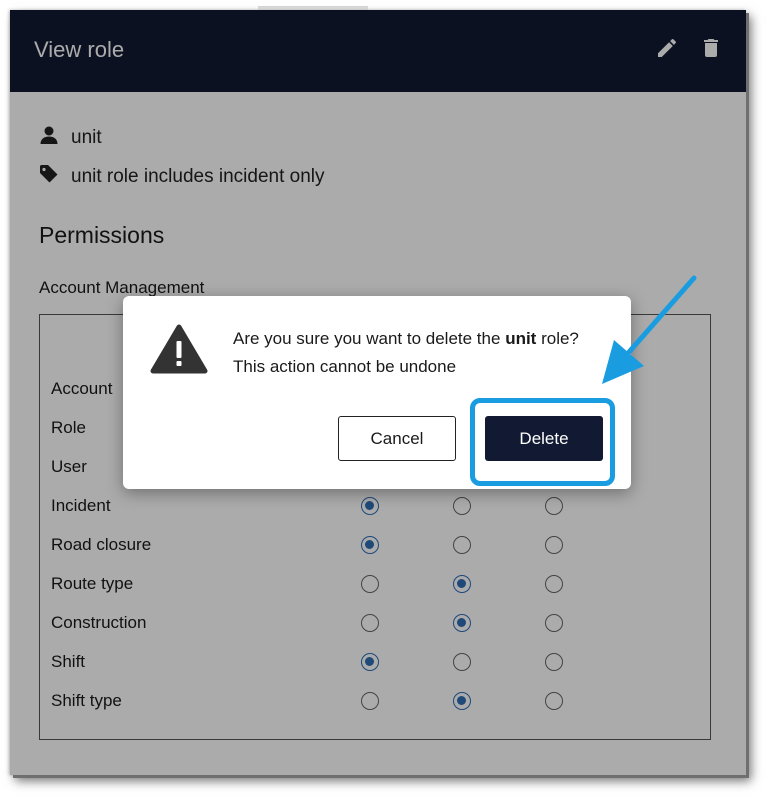  What do you see at coordinates (542, 442) in the screenshot?
I see `delete-button-highlight` at bounding box center [542, 442].